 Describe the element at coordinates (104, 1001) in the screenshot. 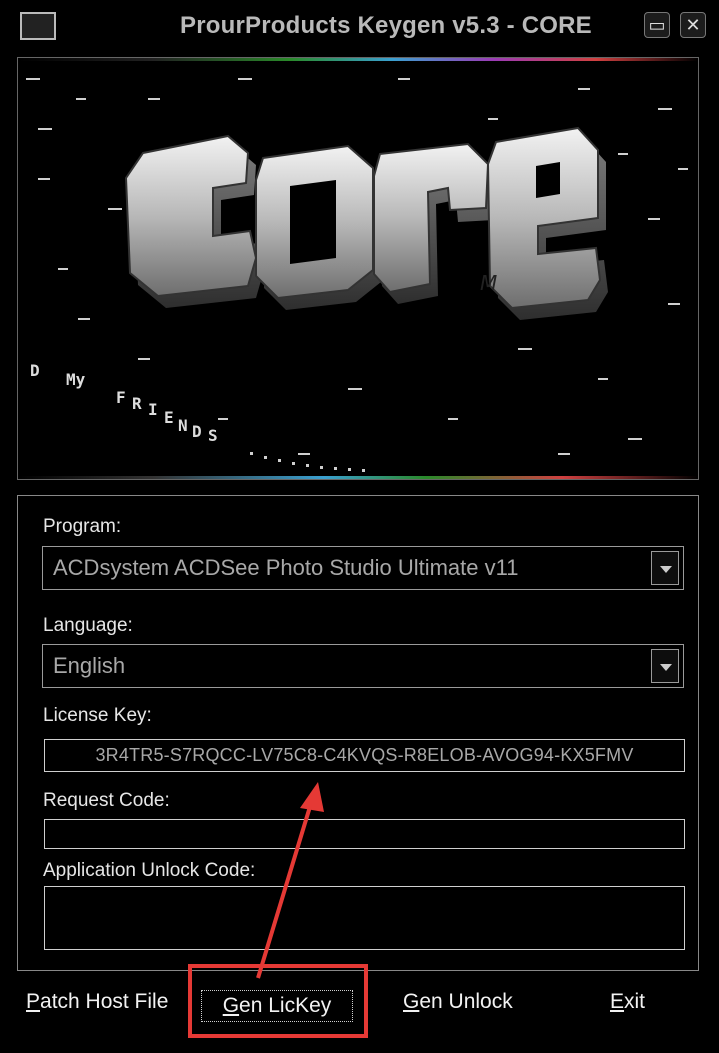

I see `patch-host-label: atch Host File` at that location.